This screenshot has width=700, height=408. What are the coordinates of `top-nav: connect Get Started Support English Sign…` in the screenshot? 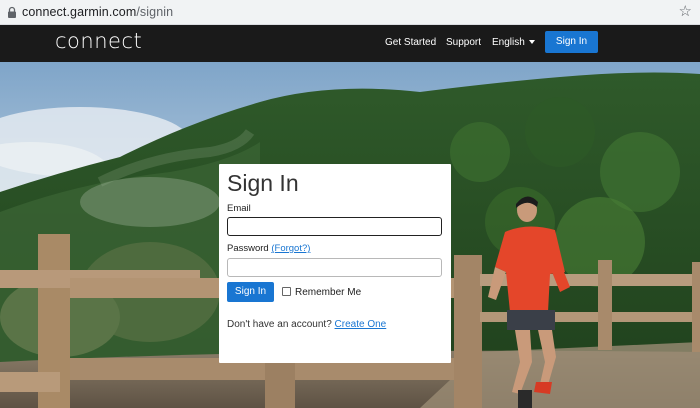 It's located at (350, 43).